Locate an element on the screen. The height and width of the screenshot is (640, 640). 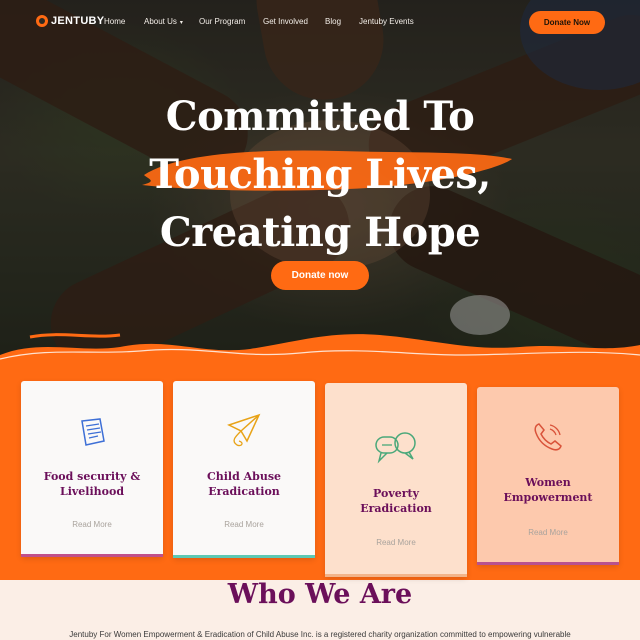
card-title: Women Empowerment is located at coordinates (548, 490).